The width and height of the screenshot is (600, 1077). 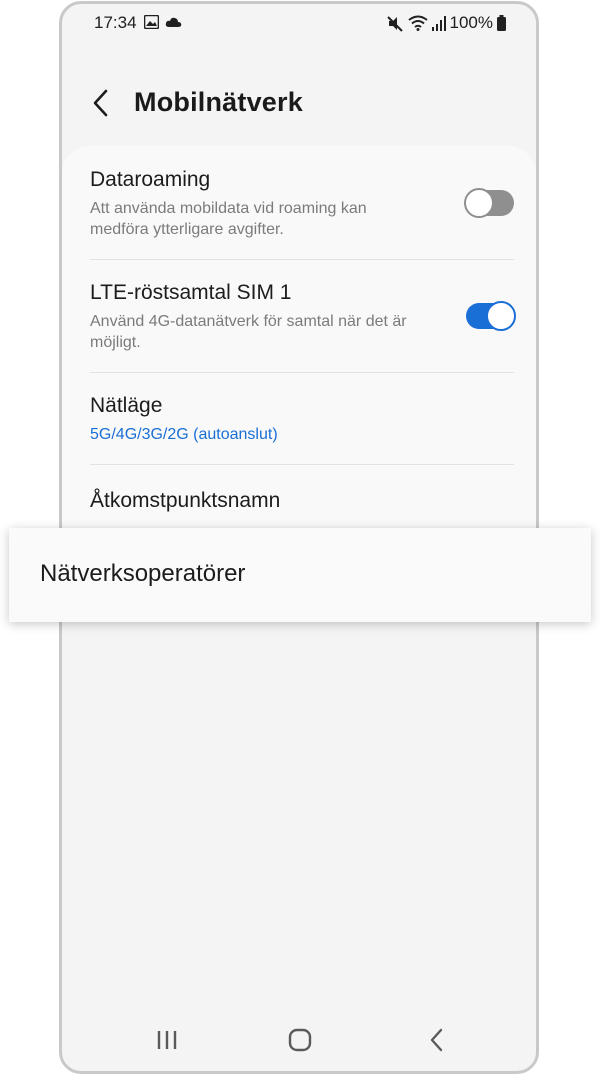 I want to click on mute-icon, so click(x=394, y=23).